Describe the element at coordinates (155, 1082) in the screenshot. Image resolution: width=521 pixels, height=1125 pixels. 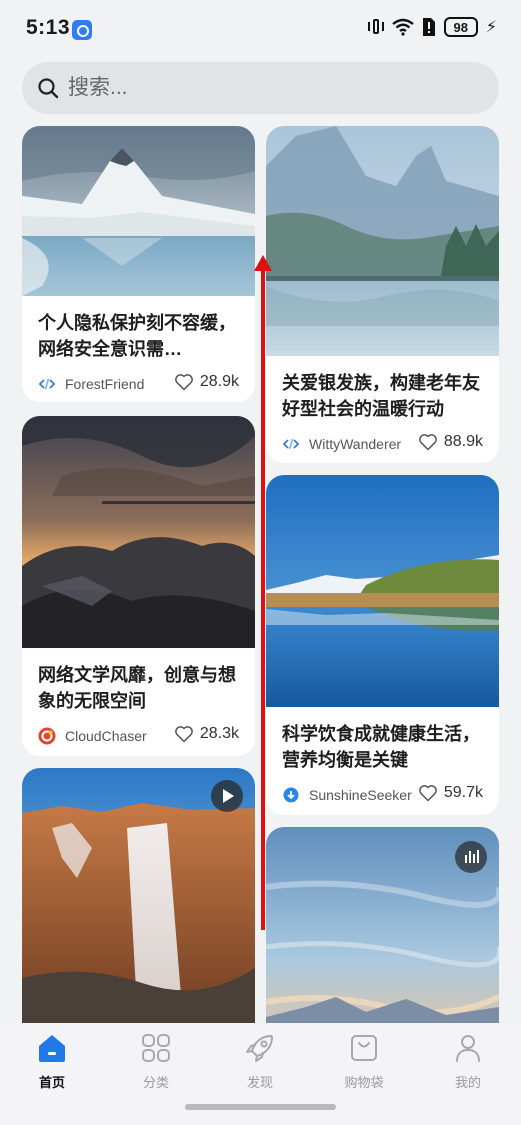
I see `nav-label: 分类` at that location.